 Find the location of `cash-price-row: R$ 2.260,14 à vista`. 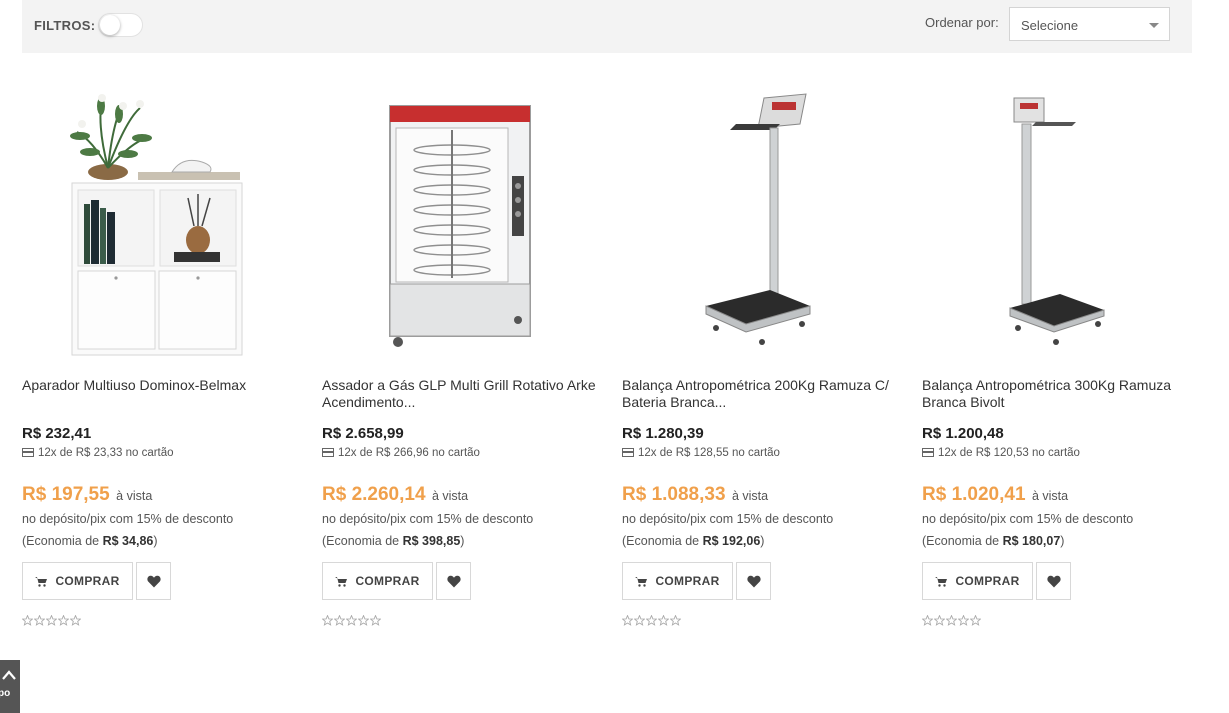

cash-price-row: R$ 2.260,14 à vista is located at coordinates (395, 495).